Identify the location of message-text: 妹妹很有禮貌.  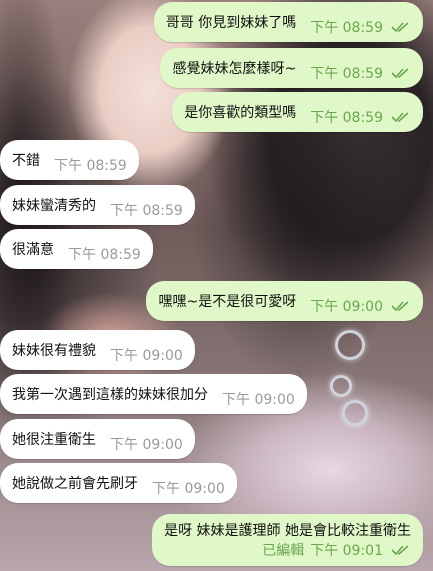
(54, 351).